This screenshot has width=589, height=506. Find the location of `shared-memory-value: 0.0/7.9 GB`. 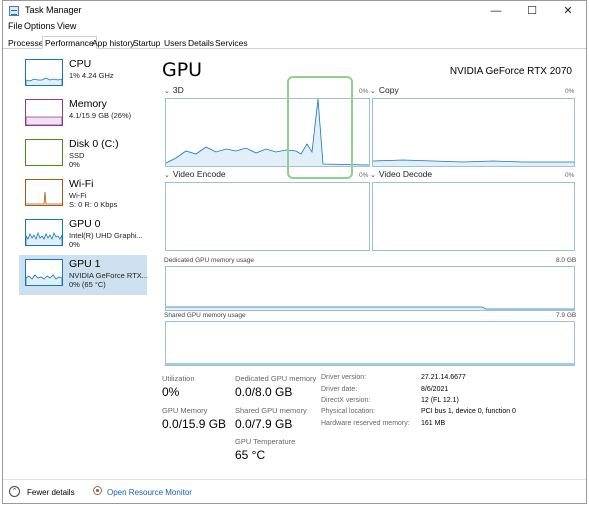

shared-memory-value: 0.0/7.9 GB is located at coordinates (264, 424).